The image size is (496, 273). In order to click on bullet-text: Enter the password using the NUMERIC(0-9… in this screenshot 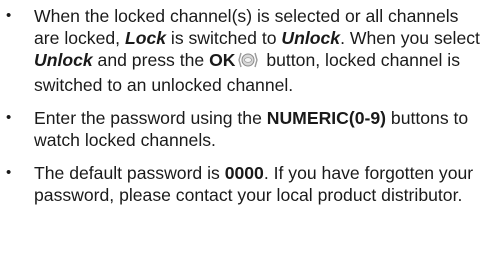, I will do `click(261, 129)`.